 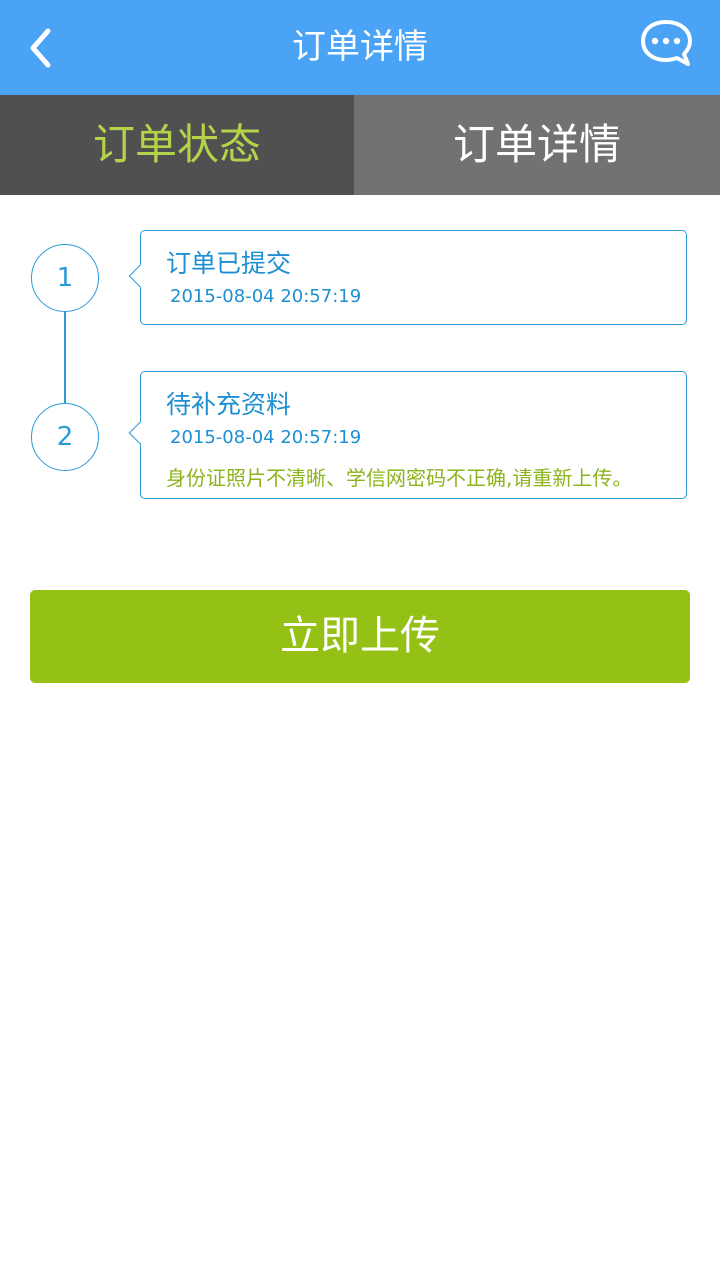 What do you see at coordinates (65, 437) in the screenshot?
I see `step-number-badge: 2` at bounding box center [65, 437].